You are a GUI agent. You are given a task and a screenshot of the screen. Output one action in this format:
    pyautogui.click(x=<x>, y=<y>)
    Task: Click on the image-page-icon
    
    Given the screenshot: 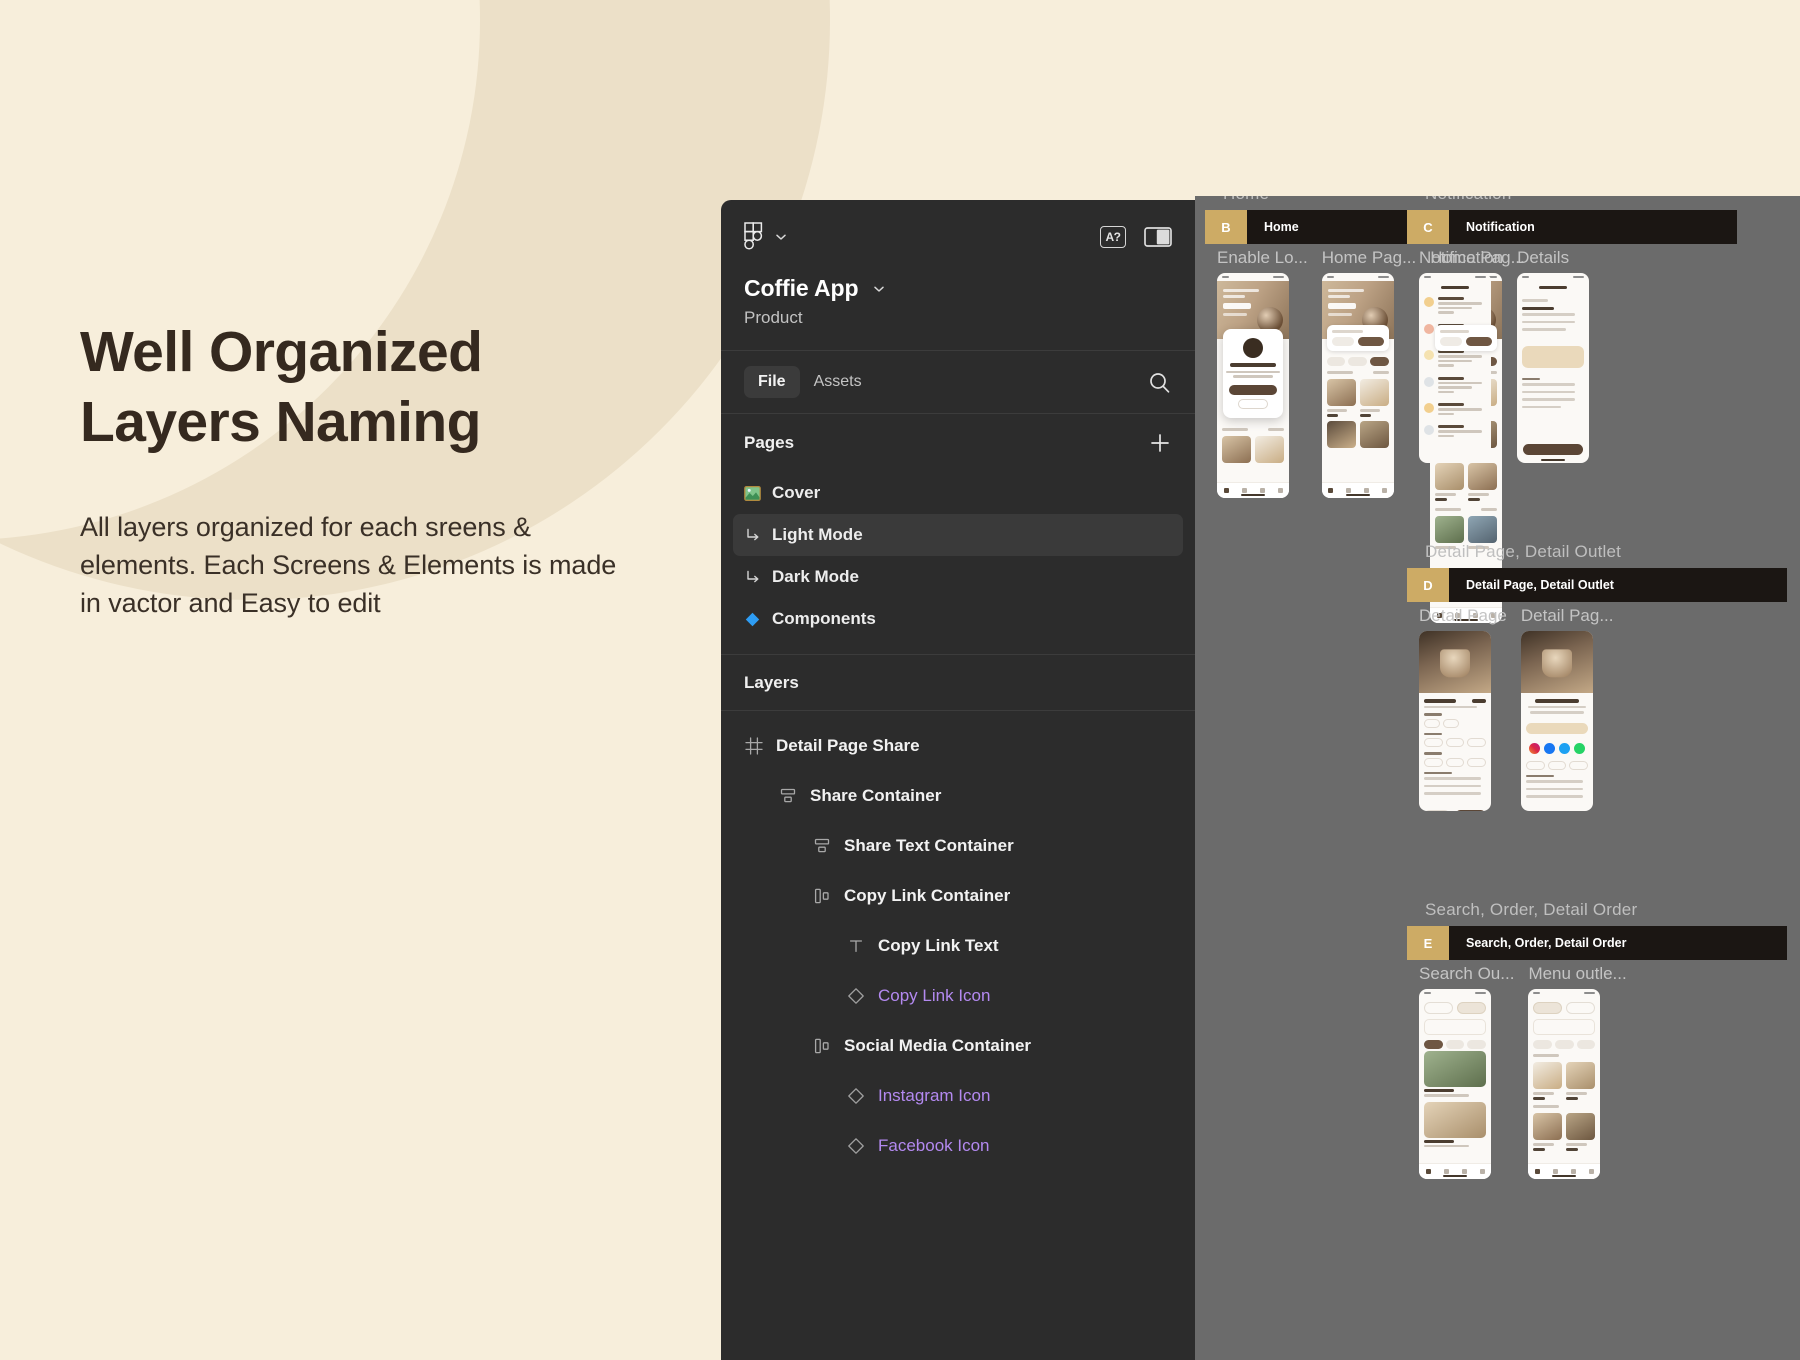 What is the action you would take?
    pyautogui.click(x=752, y=493)
    